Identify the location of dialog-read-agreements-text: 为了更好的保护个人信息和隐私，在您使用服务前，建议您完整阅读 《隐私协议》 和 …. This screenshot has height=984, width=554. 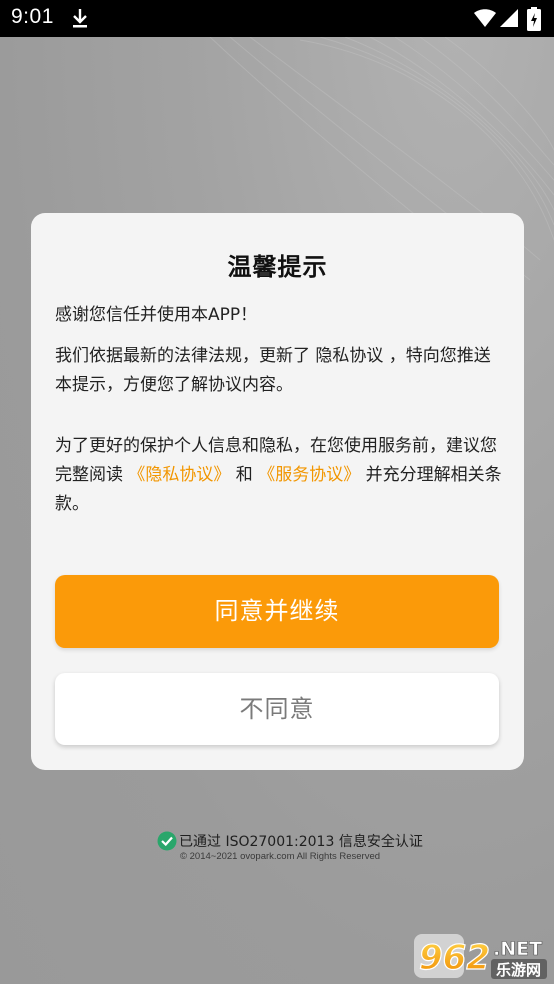
(280, 475).